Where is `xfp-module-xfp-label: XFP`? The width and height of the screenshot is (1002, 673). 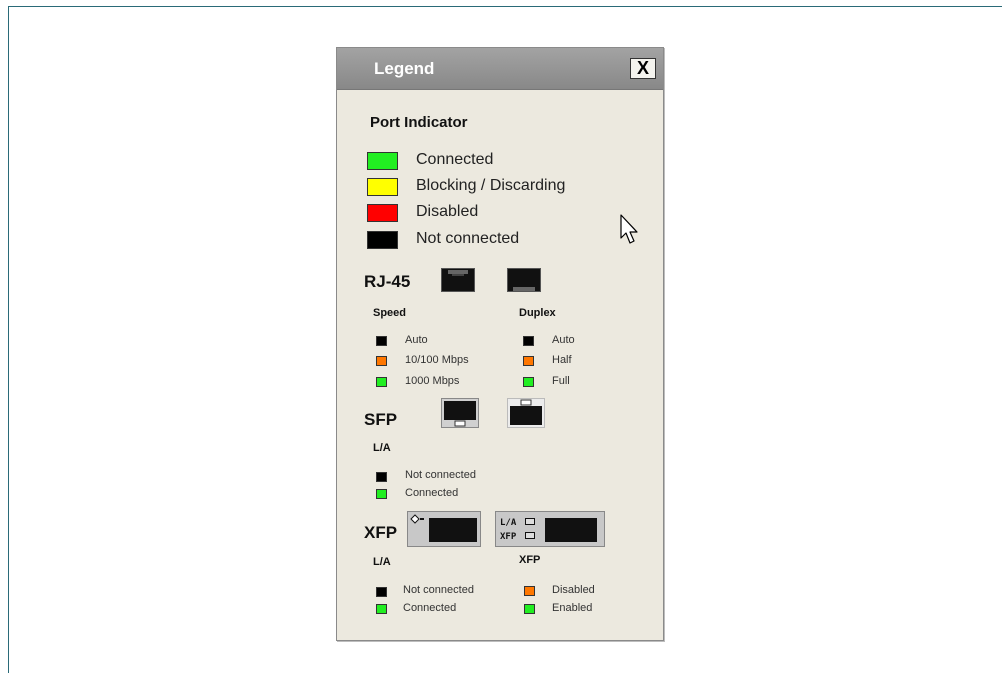
xfp-module-xfp-label: XFP is located at coordinates (508, 537).